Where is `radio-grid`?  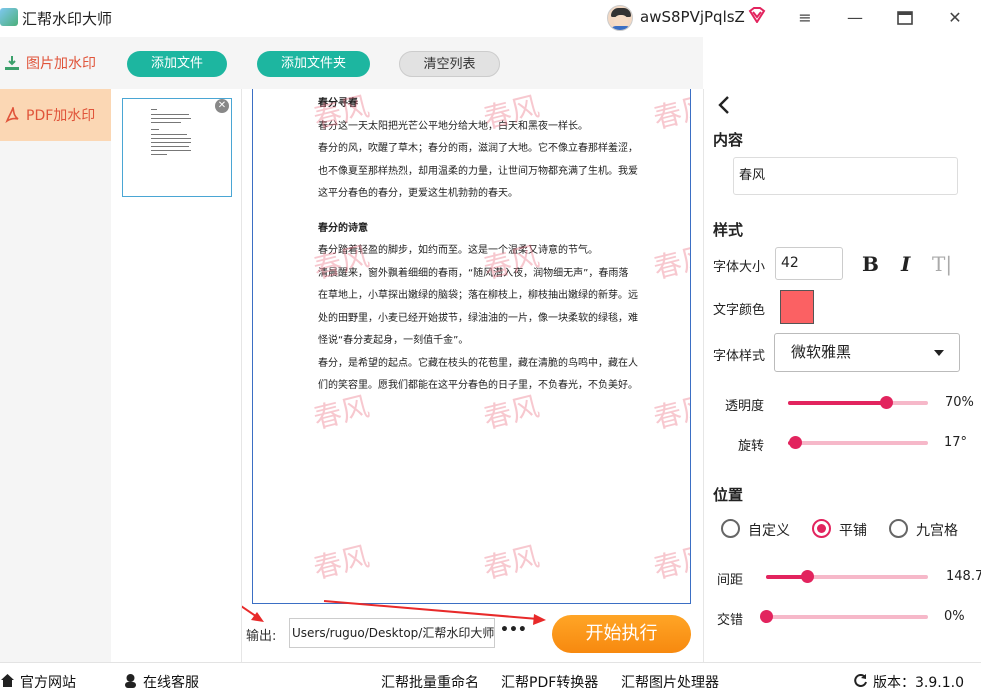
radio-grid is located at coordinates (898, 528).